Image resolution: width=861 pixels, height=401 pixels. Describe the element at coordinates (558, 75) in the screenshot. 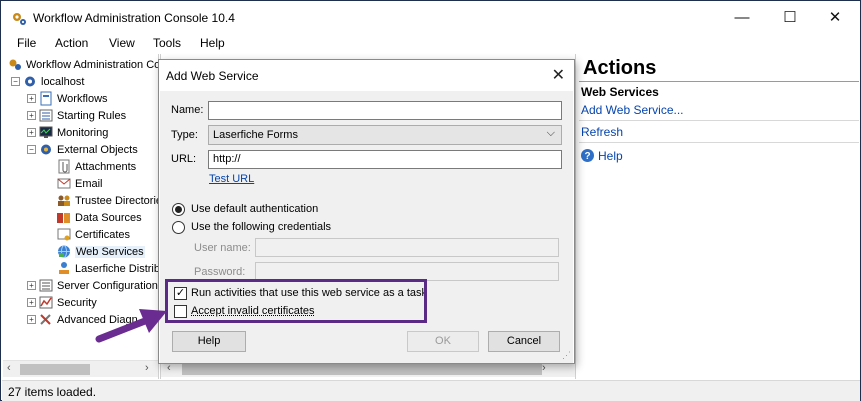

I see `dialog-close-icon: ✕` at that location.